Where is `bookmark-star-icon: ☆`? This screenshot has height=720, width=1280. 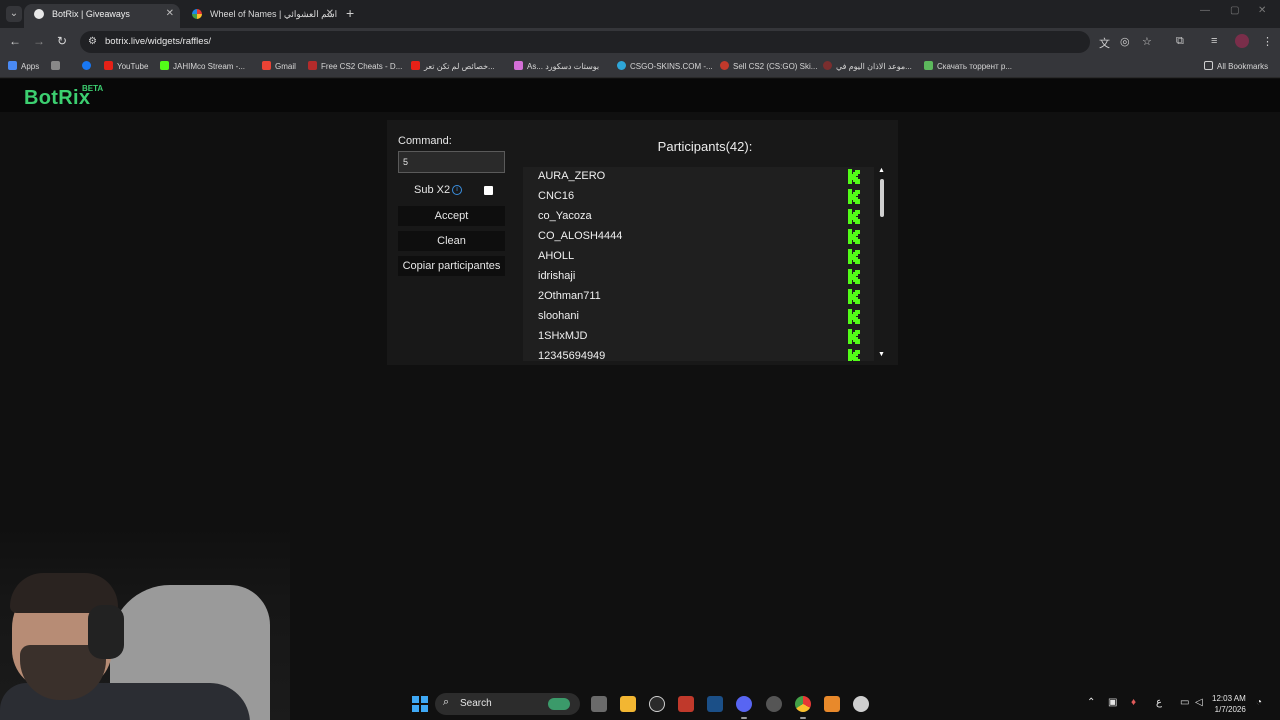 bookmark-star-icon: ☆ is located at coordinates (1147, 41).